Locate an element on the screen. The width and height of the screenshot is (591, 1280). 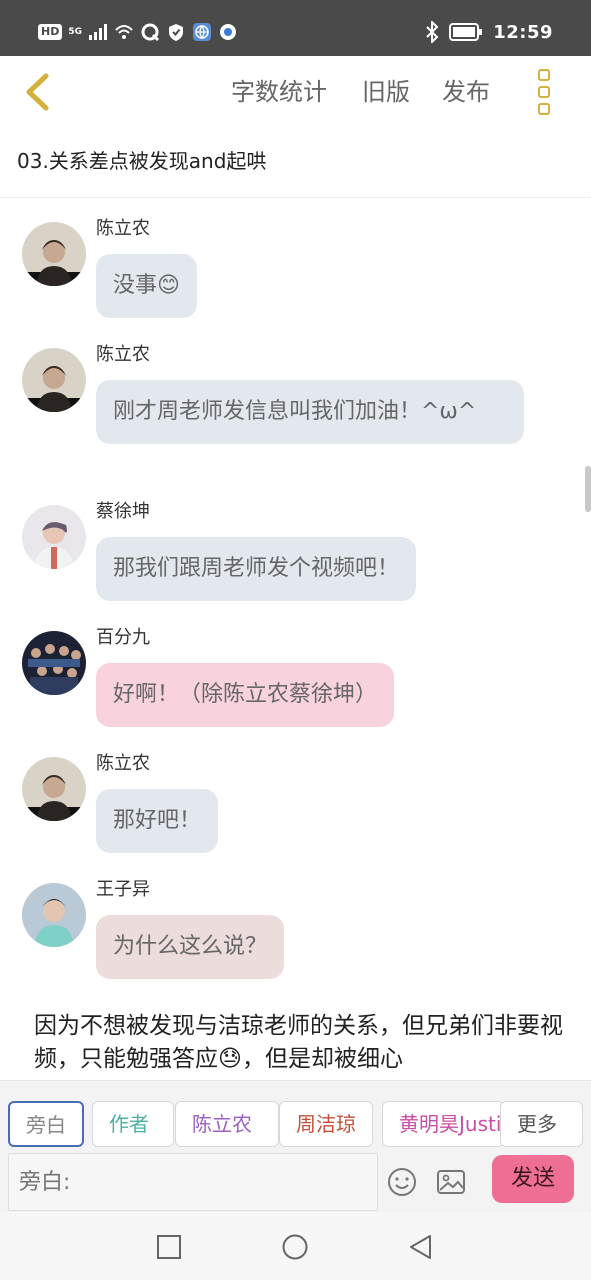
role-chen-button: 陈立农 is located at coordinates (227, 1124).